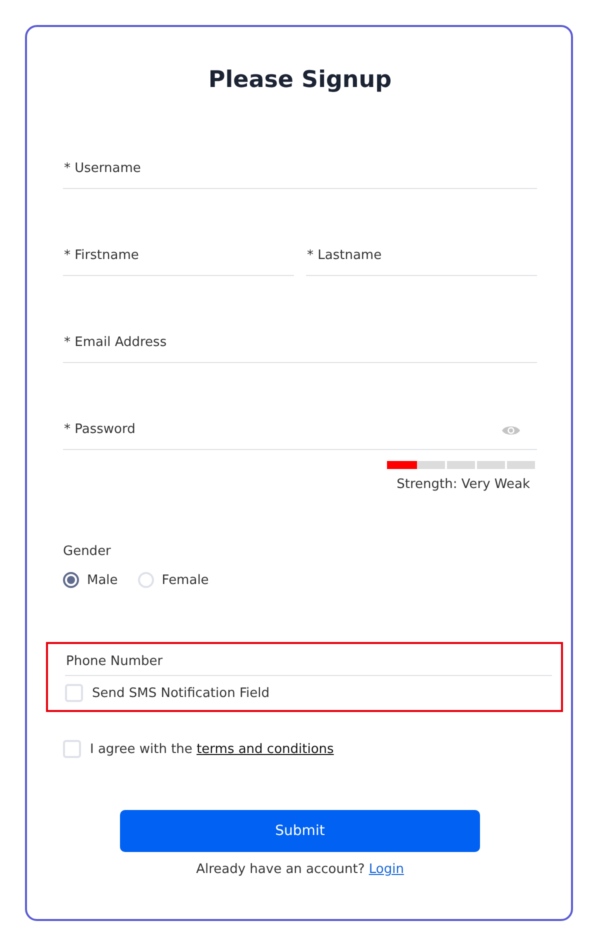 This screenshot has height=950, width=596. What do you see at coordinates (463, 484) in the screenshot?
I see `strength-label: Strength: Very Weak` at bounding box center [463, 484].